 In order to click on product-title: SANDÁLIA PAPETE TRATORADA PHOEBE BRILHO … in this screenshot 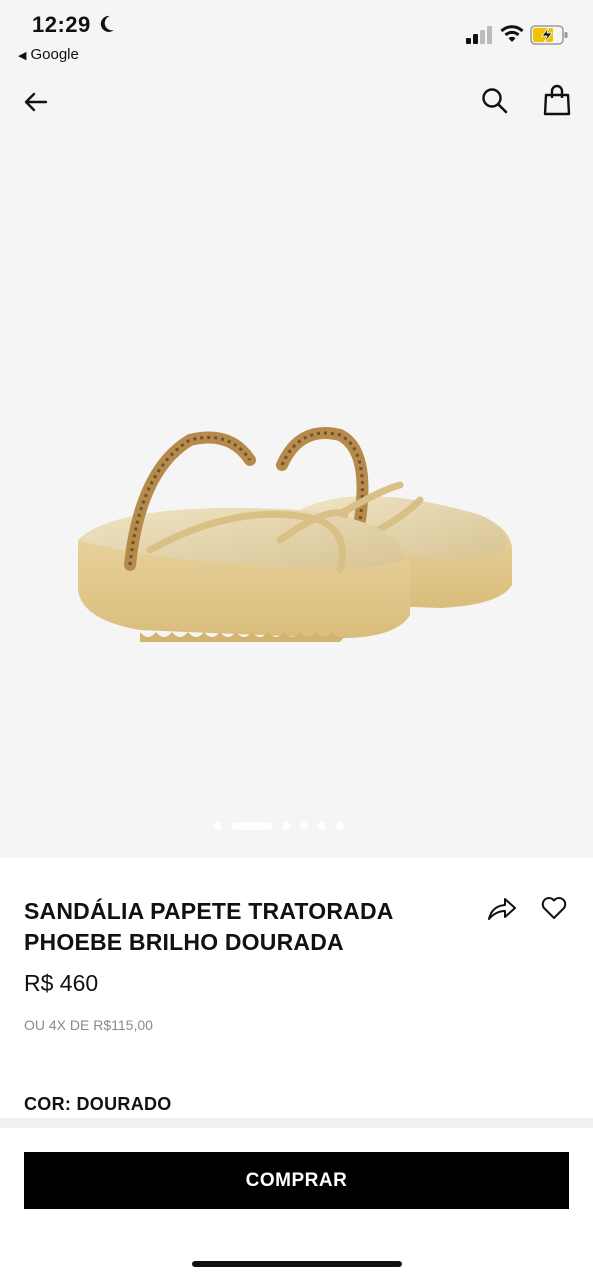, I will do `click(208, 926)`.